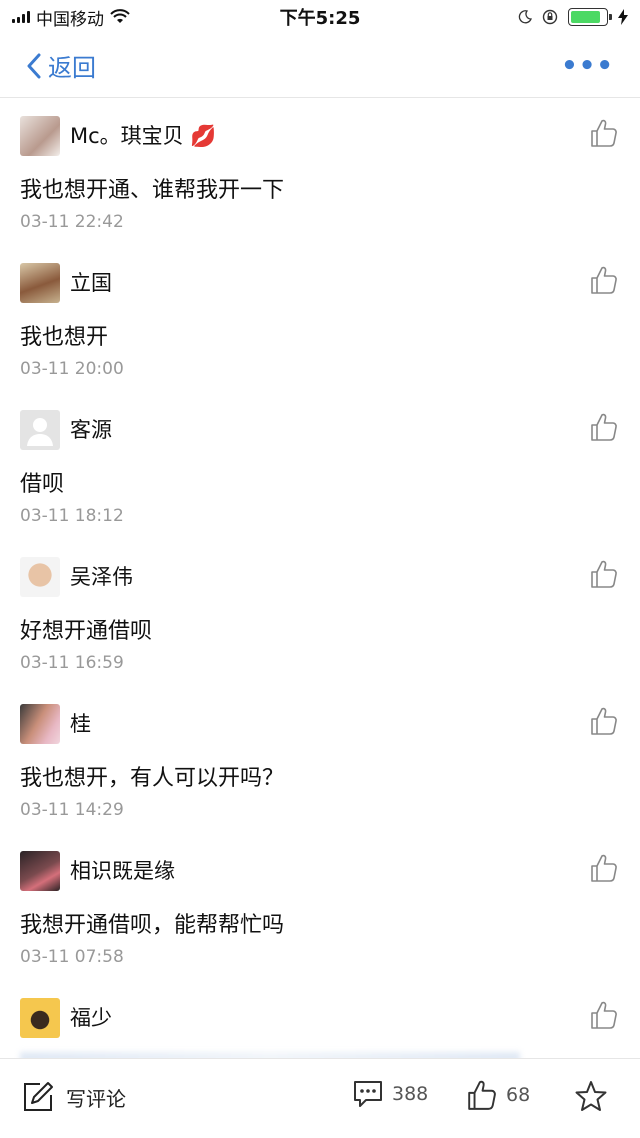 This screenshot has height=1138, width=640. What do you see at coordinates (623, 17) in the screenshot?
I see `charging-icon` at bounding box center [623, 17].